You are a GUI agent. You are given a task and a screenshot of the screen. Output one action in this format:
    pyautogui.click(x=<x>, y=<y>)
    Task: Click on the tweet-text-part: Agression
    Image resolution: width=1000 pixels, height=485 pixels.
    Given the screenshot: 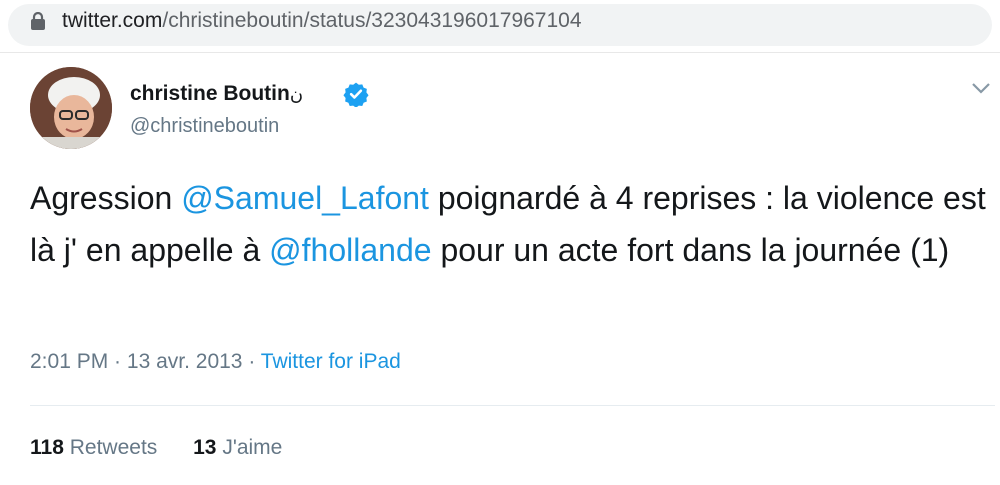 What is the action you would take?
    pyautogui.click(x=106, y=198)
    